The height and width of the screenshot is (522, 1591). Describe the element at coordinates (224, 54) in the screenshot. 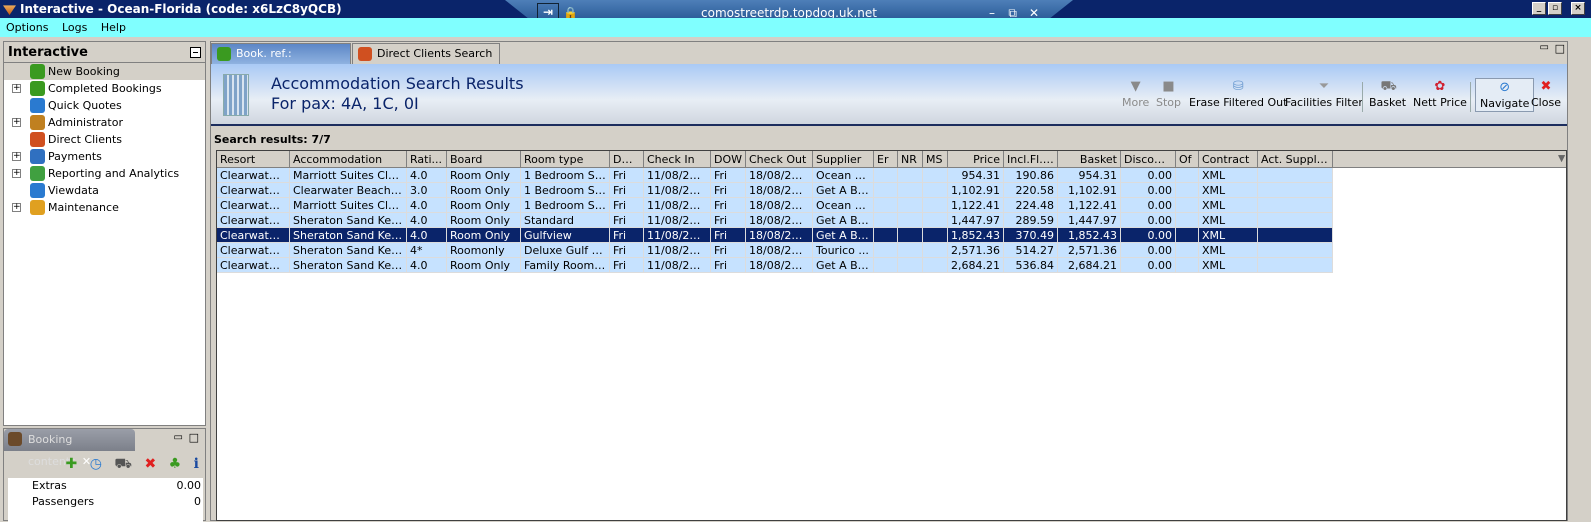

I see `palm-icon` at that location.